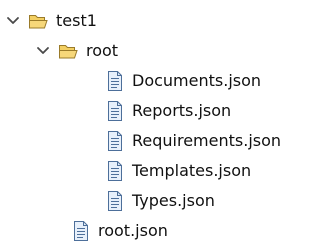 The height and width of the screenshot is (246, 320). I want to click on tree-item-file: root.json, so click(120, 231).